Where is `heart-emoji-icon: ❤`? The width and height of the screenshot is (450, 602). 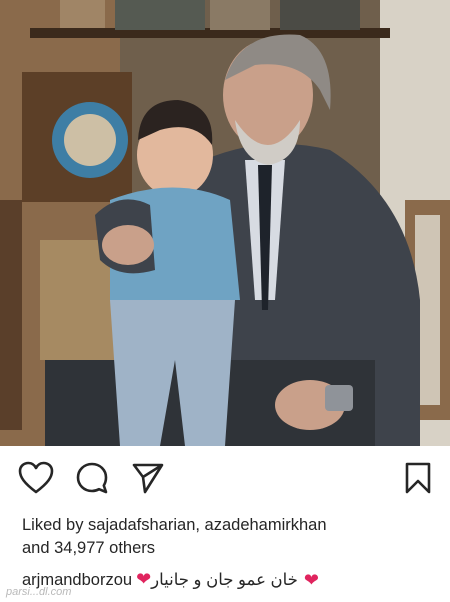 heart-emoji-icon: ❤ is located at coordinates (144, 579).